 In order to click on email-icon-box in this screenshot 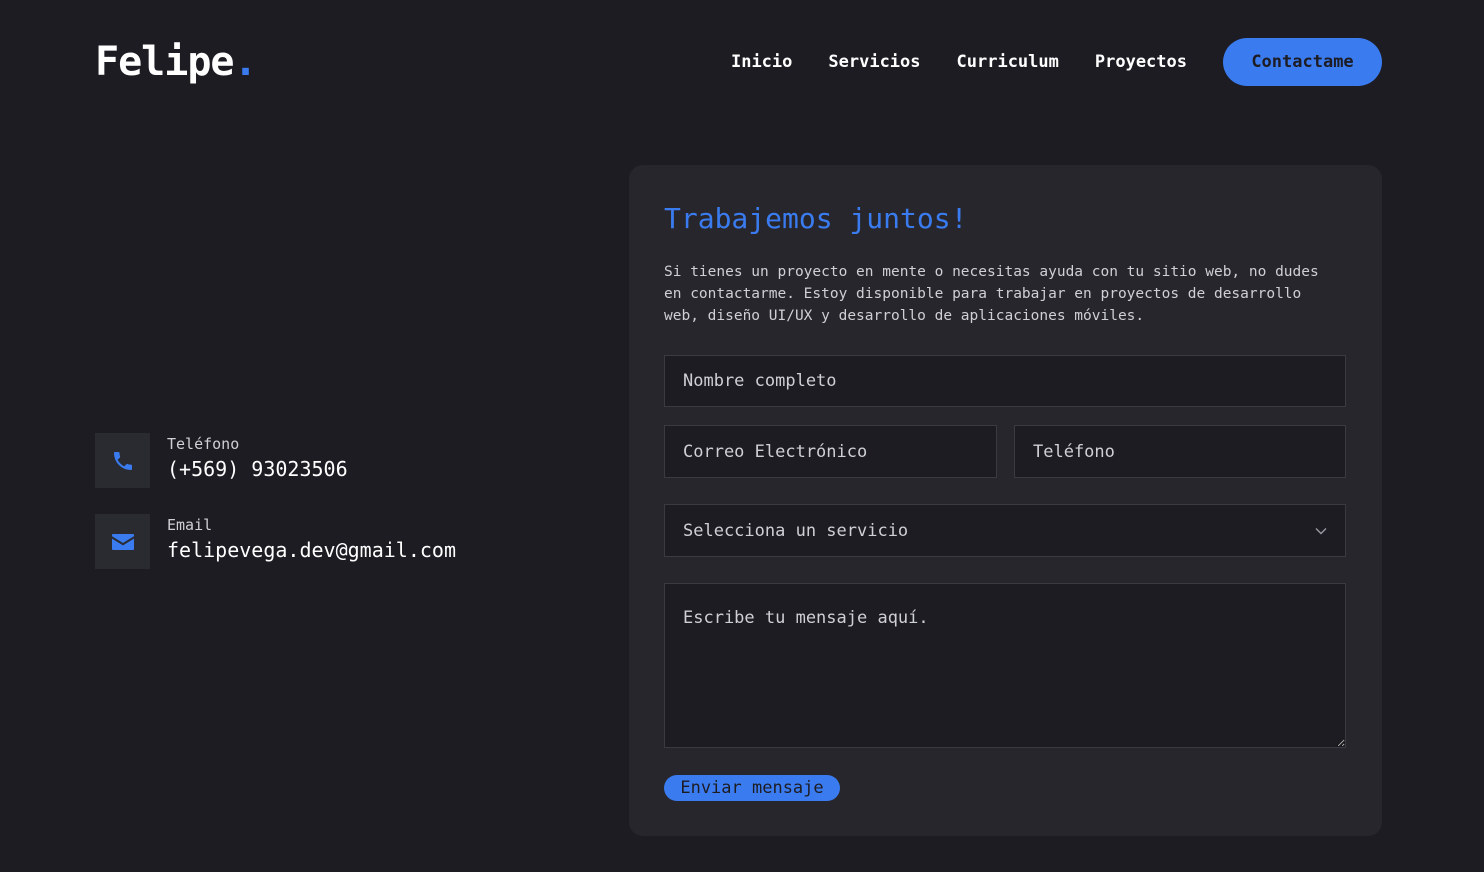, I will do `click(122, 541)`.